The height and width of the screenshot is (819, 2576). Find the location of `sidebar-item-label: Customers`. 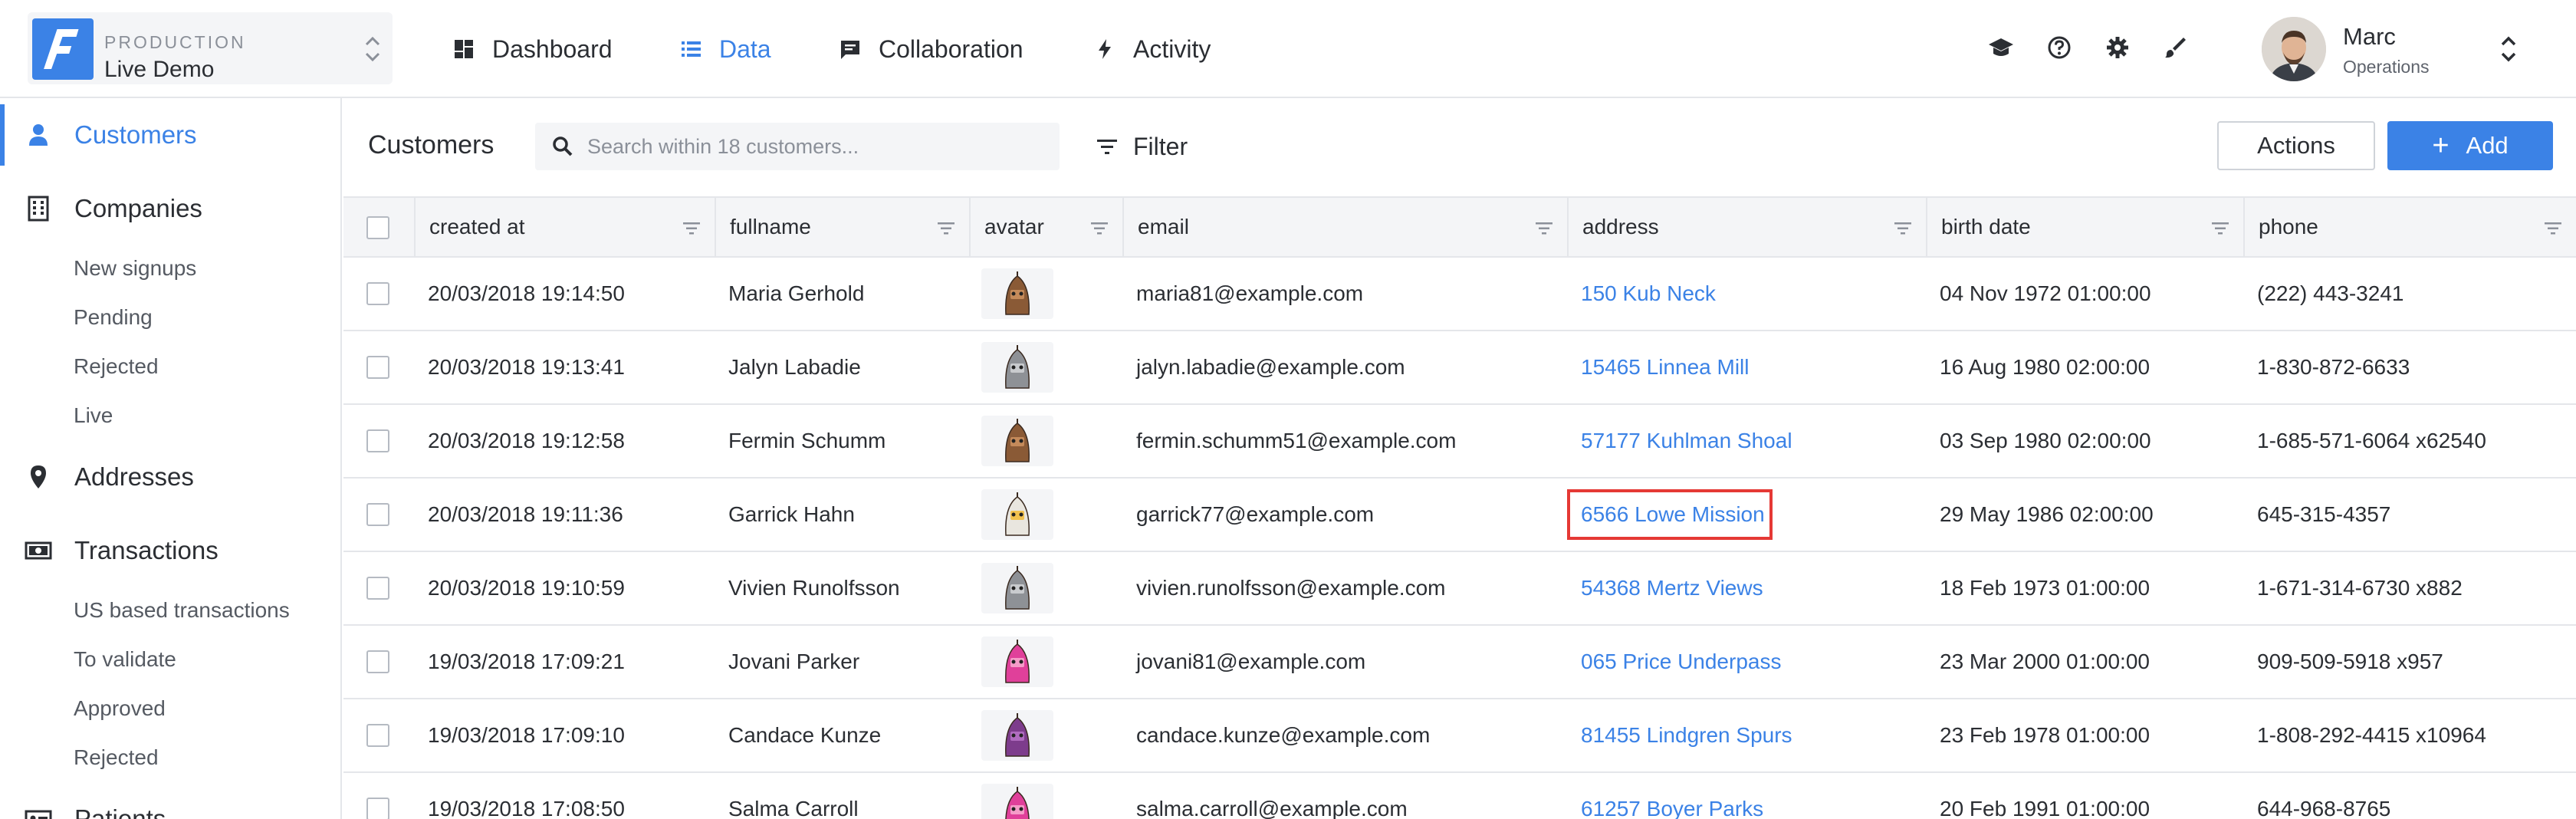

sidebar-item-label: Customers is located at coordinates (136, 135).